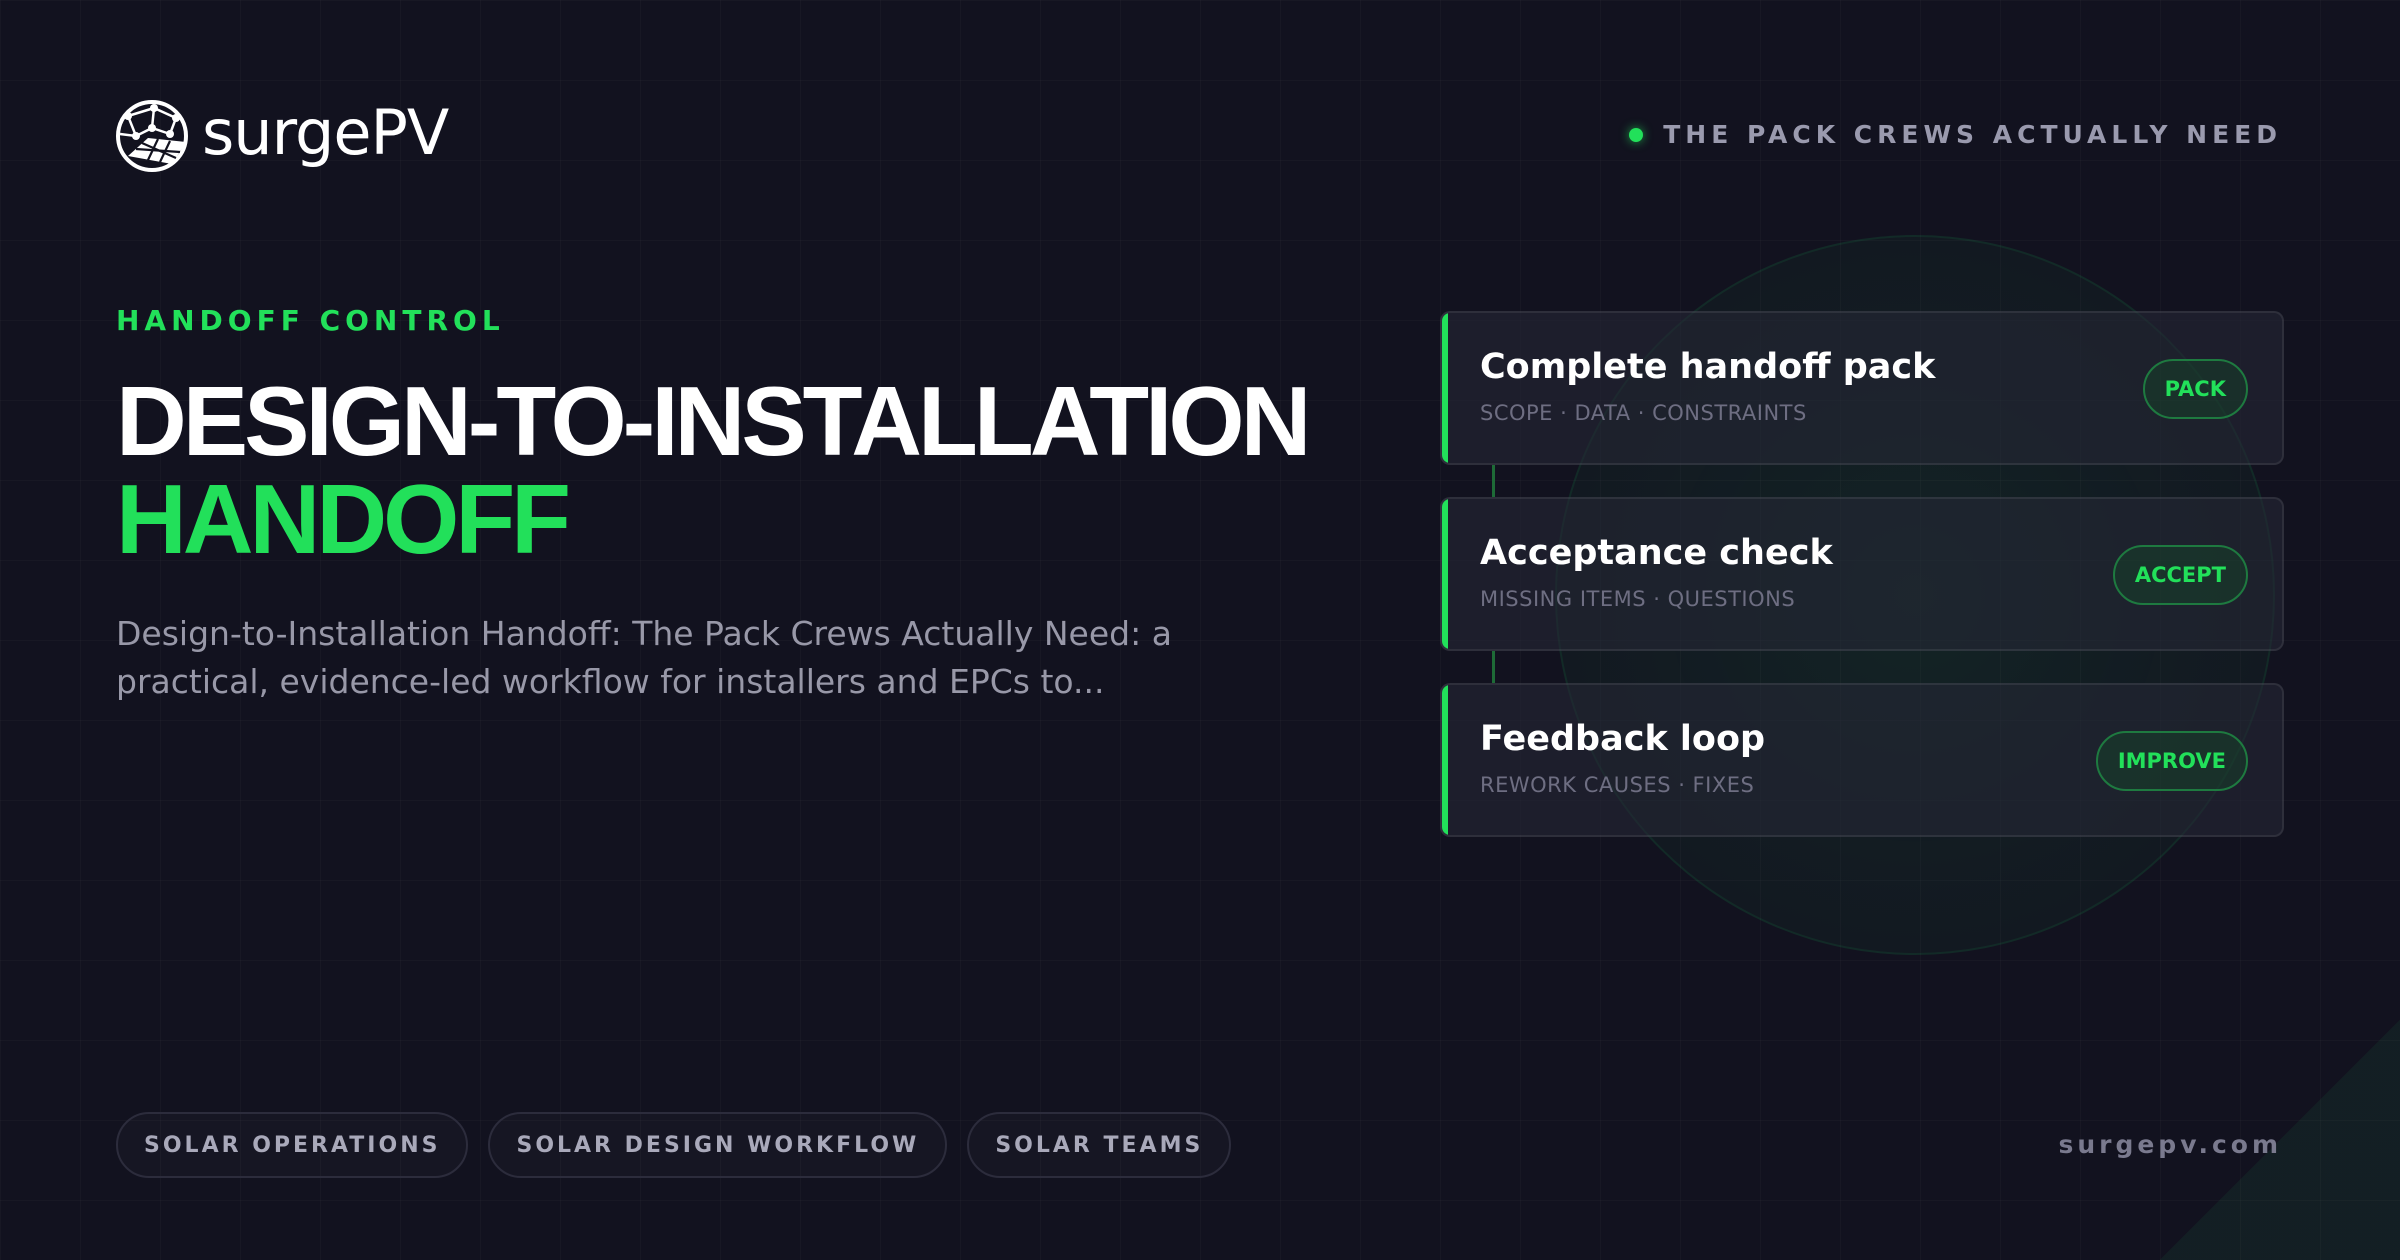 This screenshot has width=2400, height=1260. What do you see at coordinates (2170, 1144) in the screenshot?
I see `website-link: surgepv.com` at bounding box center [2170, 1144].